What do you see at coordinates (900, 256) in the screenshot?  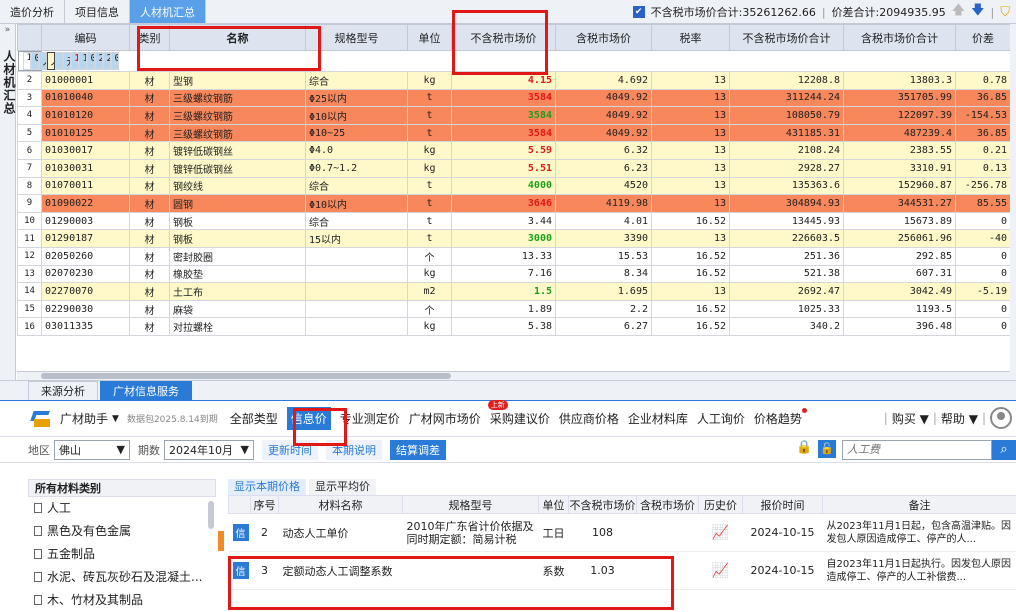 I see `cell-t2: 292.85` at bounding box center [900, 256].